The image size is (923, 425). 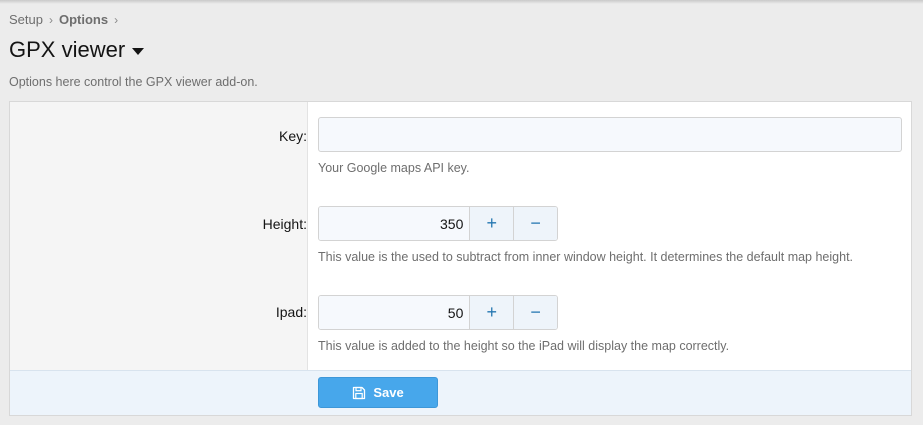 I want to click on ipad-label: Ipad:, so click(x=291, y=312).